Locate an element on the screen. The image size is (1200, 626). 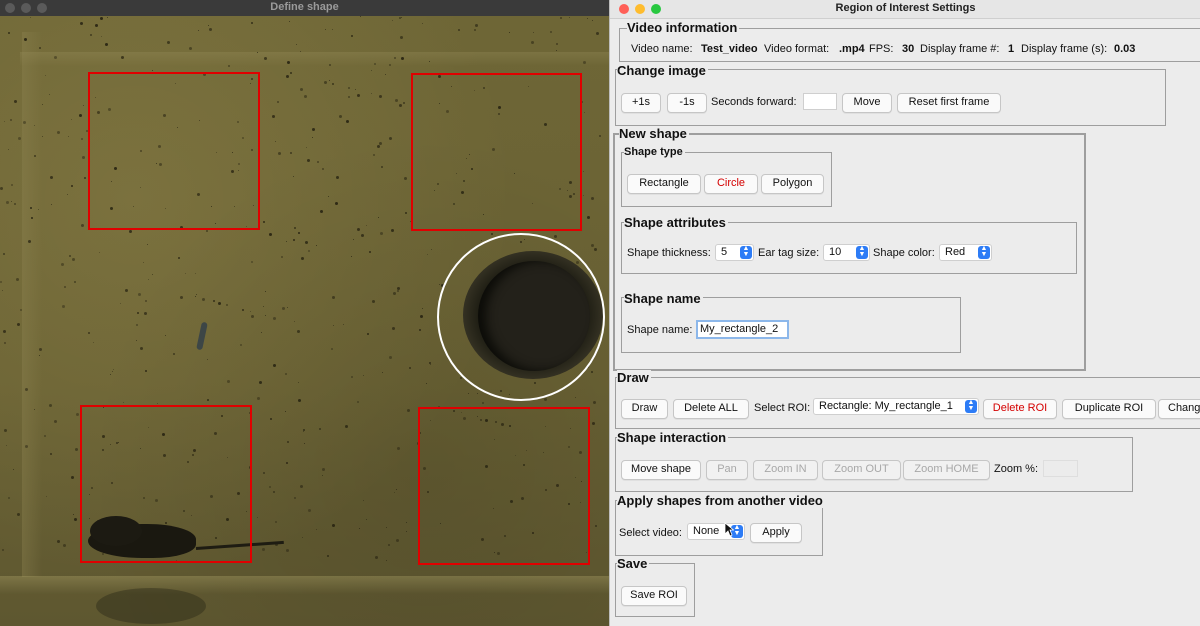
shape-color-select: Red ▲ ▼ is located at coordinates (965, 252).